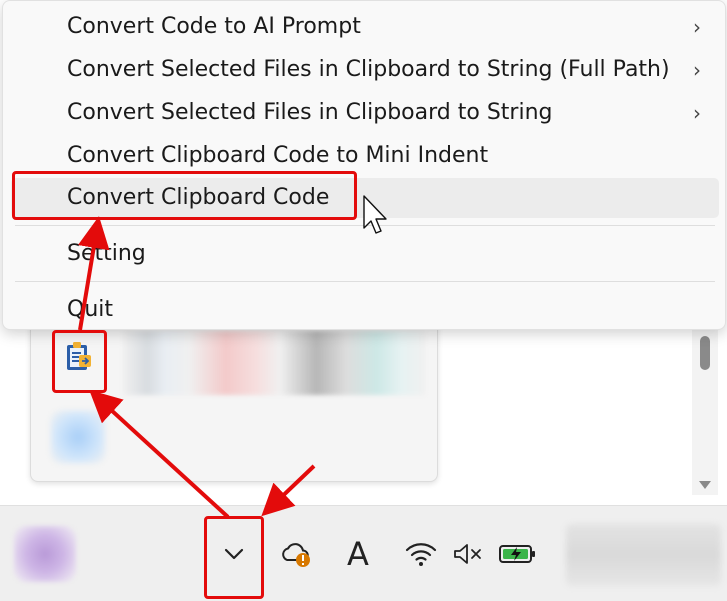  I want to click on mouse-cursor-icon, so click(375, 214).